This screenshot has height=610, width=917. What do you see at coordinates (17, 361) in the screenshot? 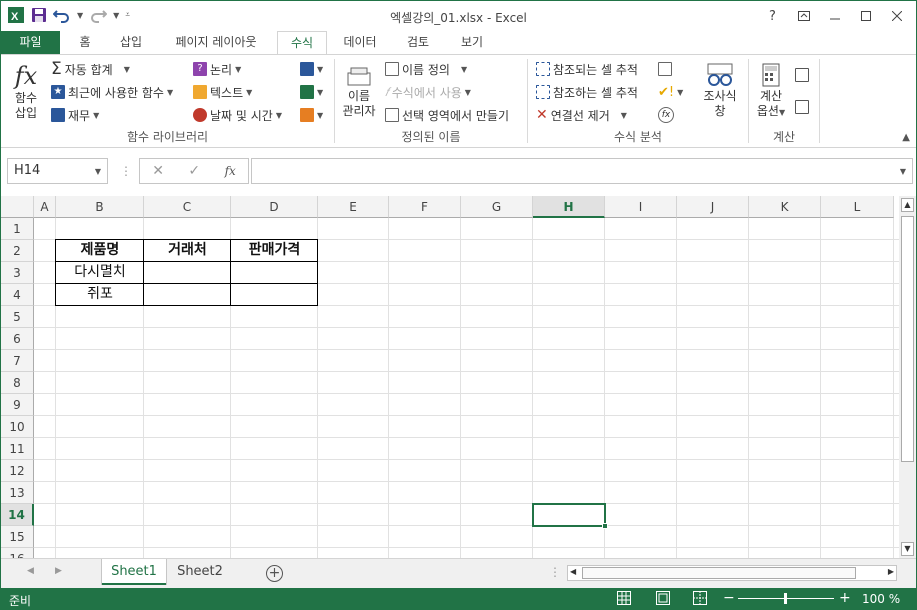
I see `row-header-7: 7` at bounding box center [17, 361].